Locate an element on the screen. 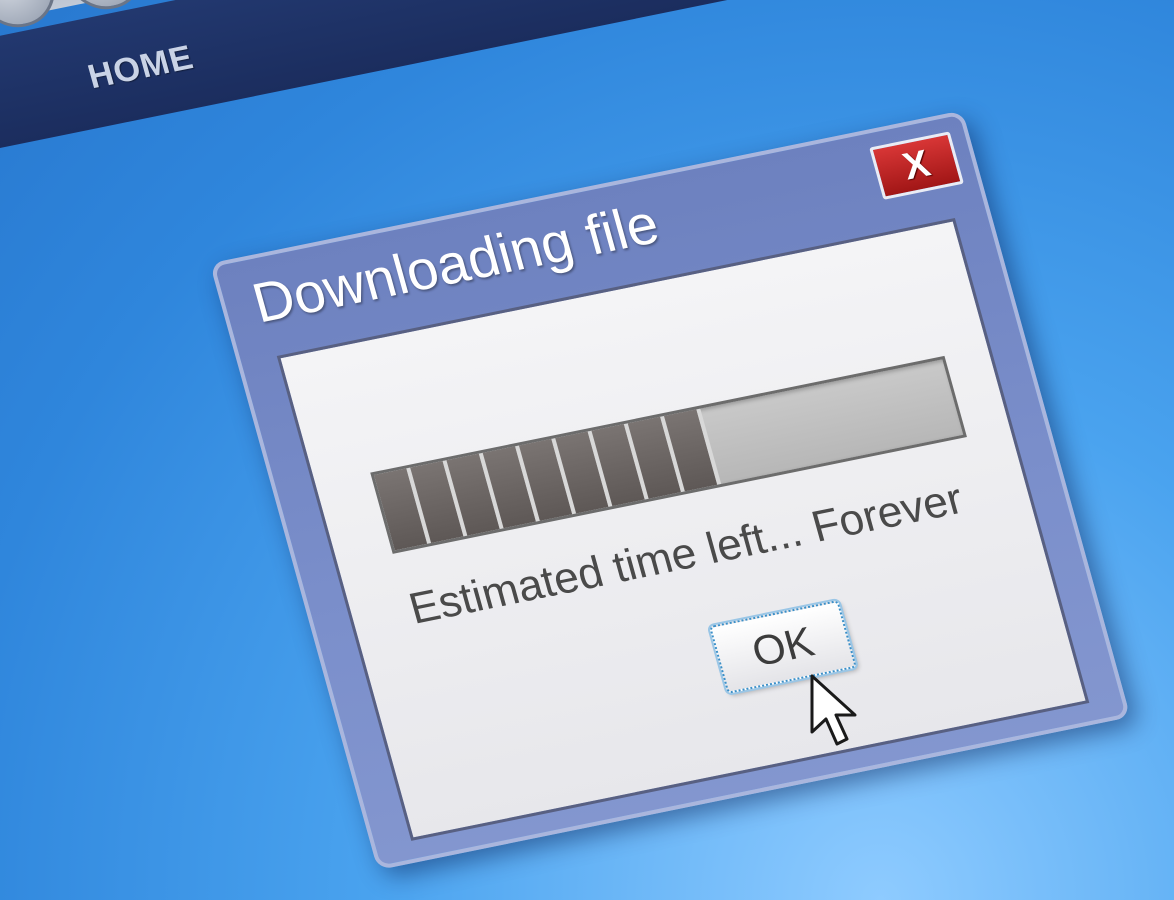  close-button: X is located at coordinates (916, 165).